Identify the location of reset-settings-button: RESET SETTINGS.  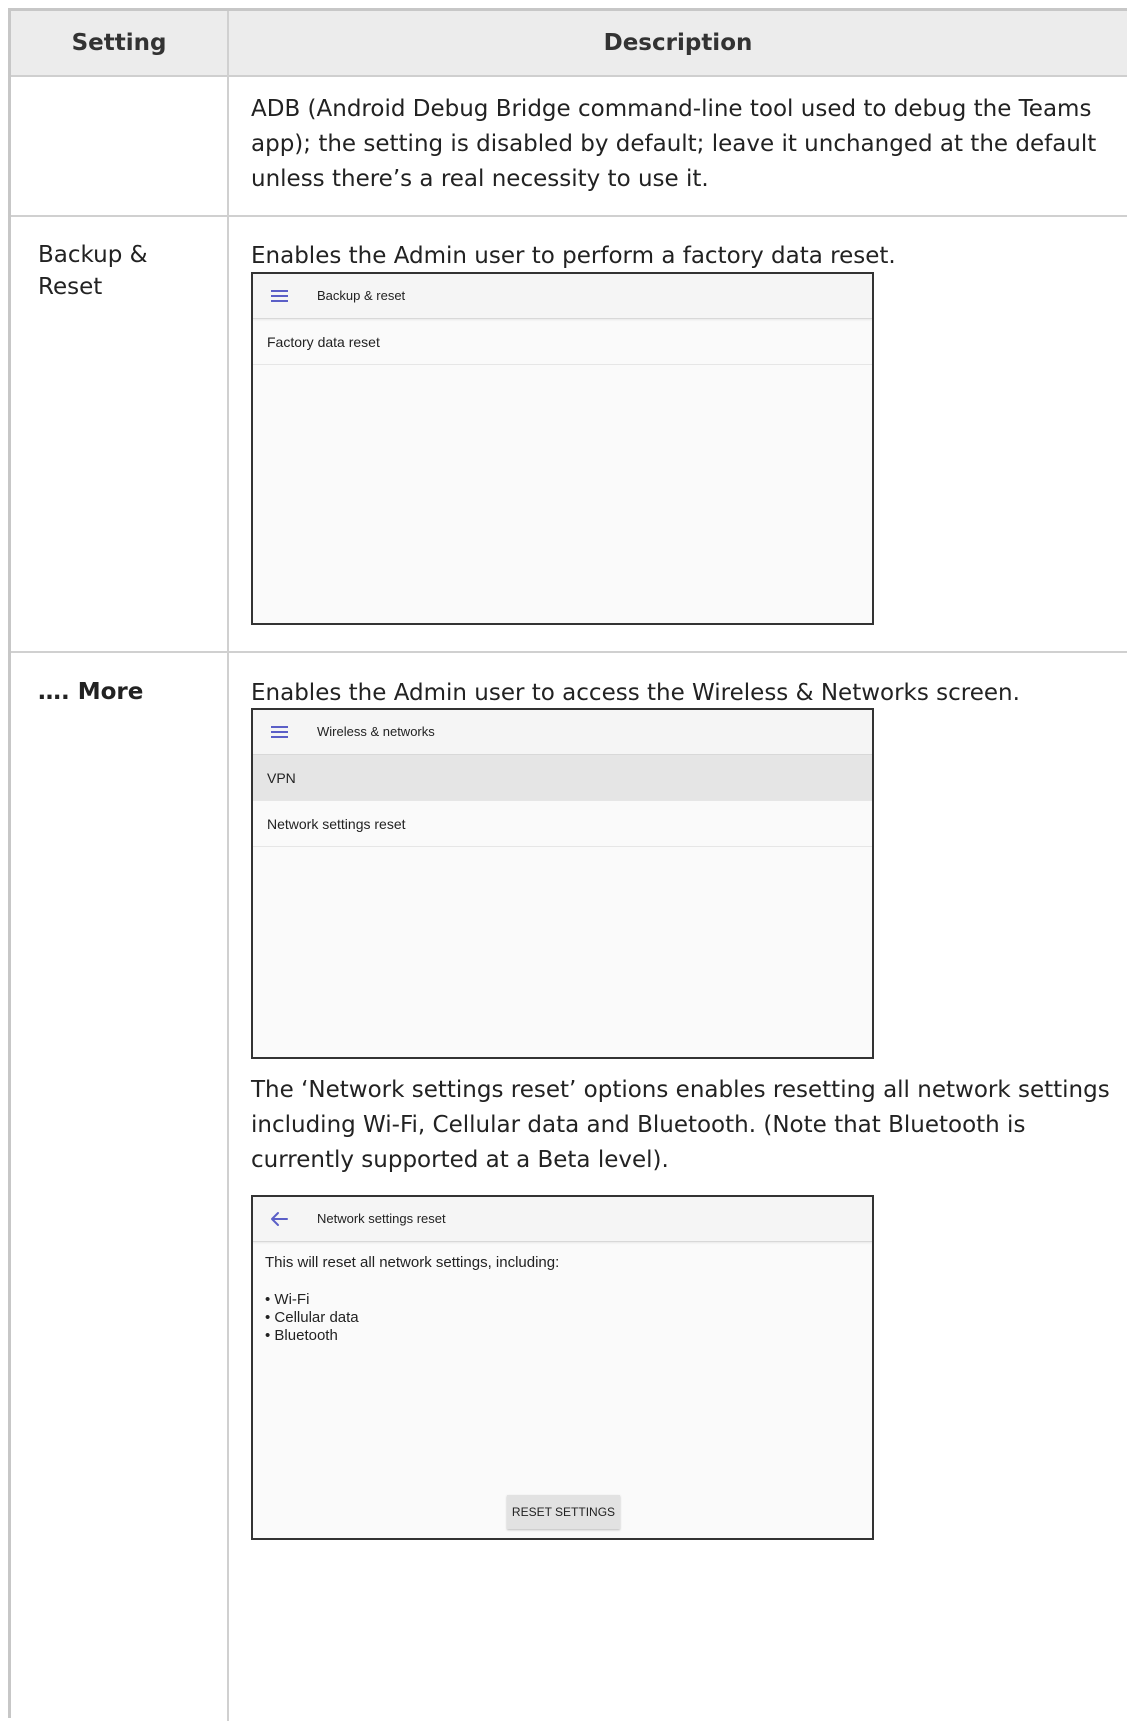
(563, 1512).